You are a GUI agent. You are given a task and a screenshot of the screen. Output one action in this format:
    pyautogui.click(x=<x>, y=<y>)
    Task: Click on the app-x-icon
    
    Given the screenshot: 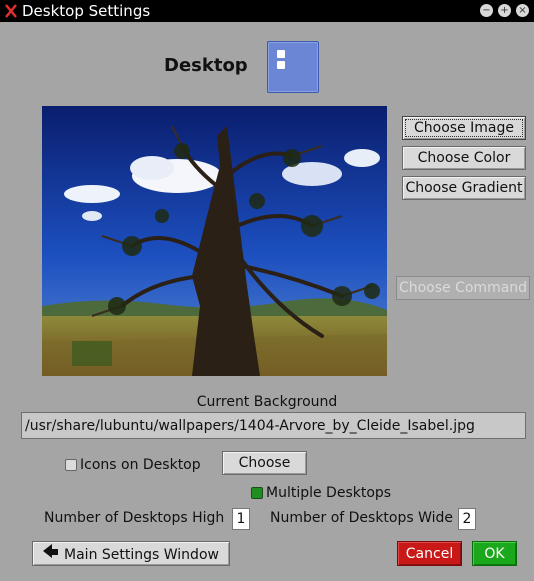 What is the action you would take?
    pyautogui.click(x=11, y=11)
    